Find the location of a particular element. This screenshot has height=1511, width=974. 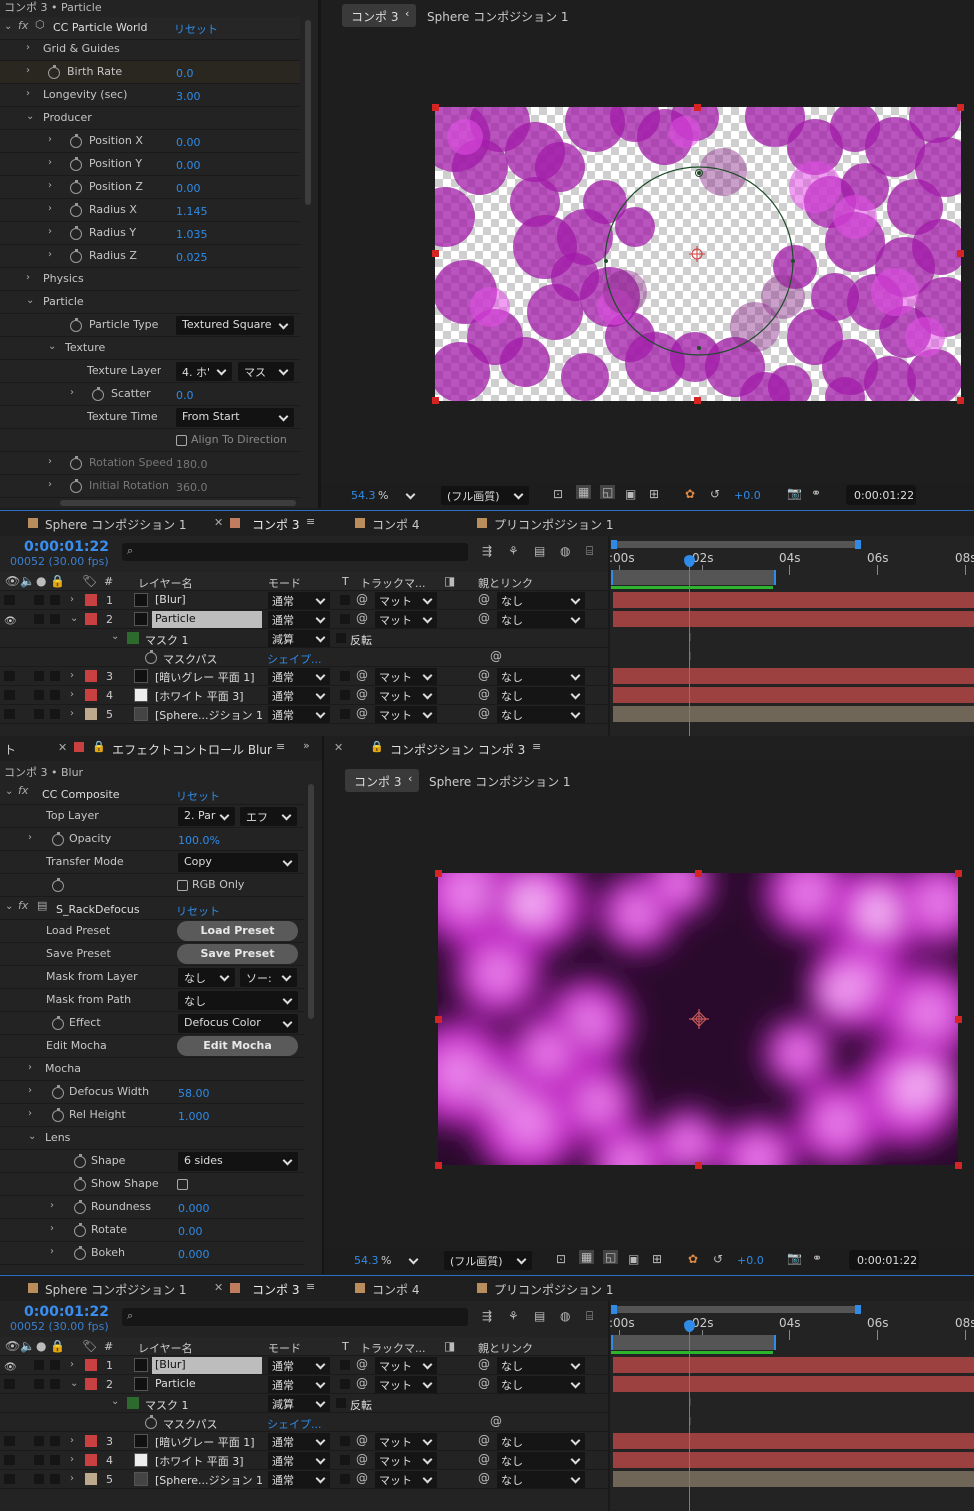

param-dropdown: なし is located at coordinates (238, 1000).